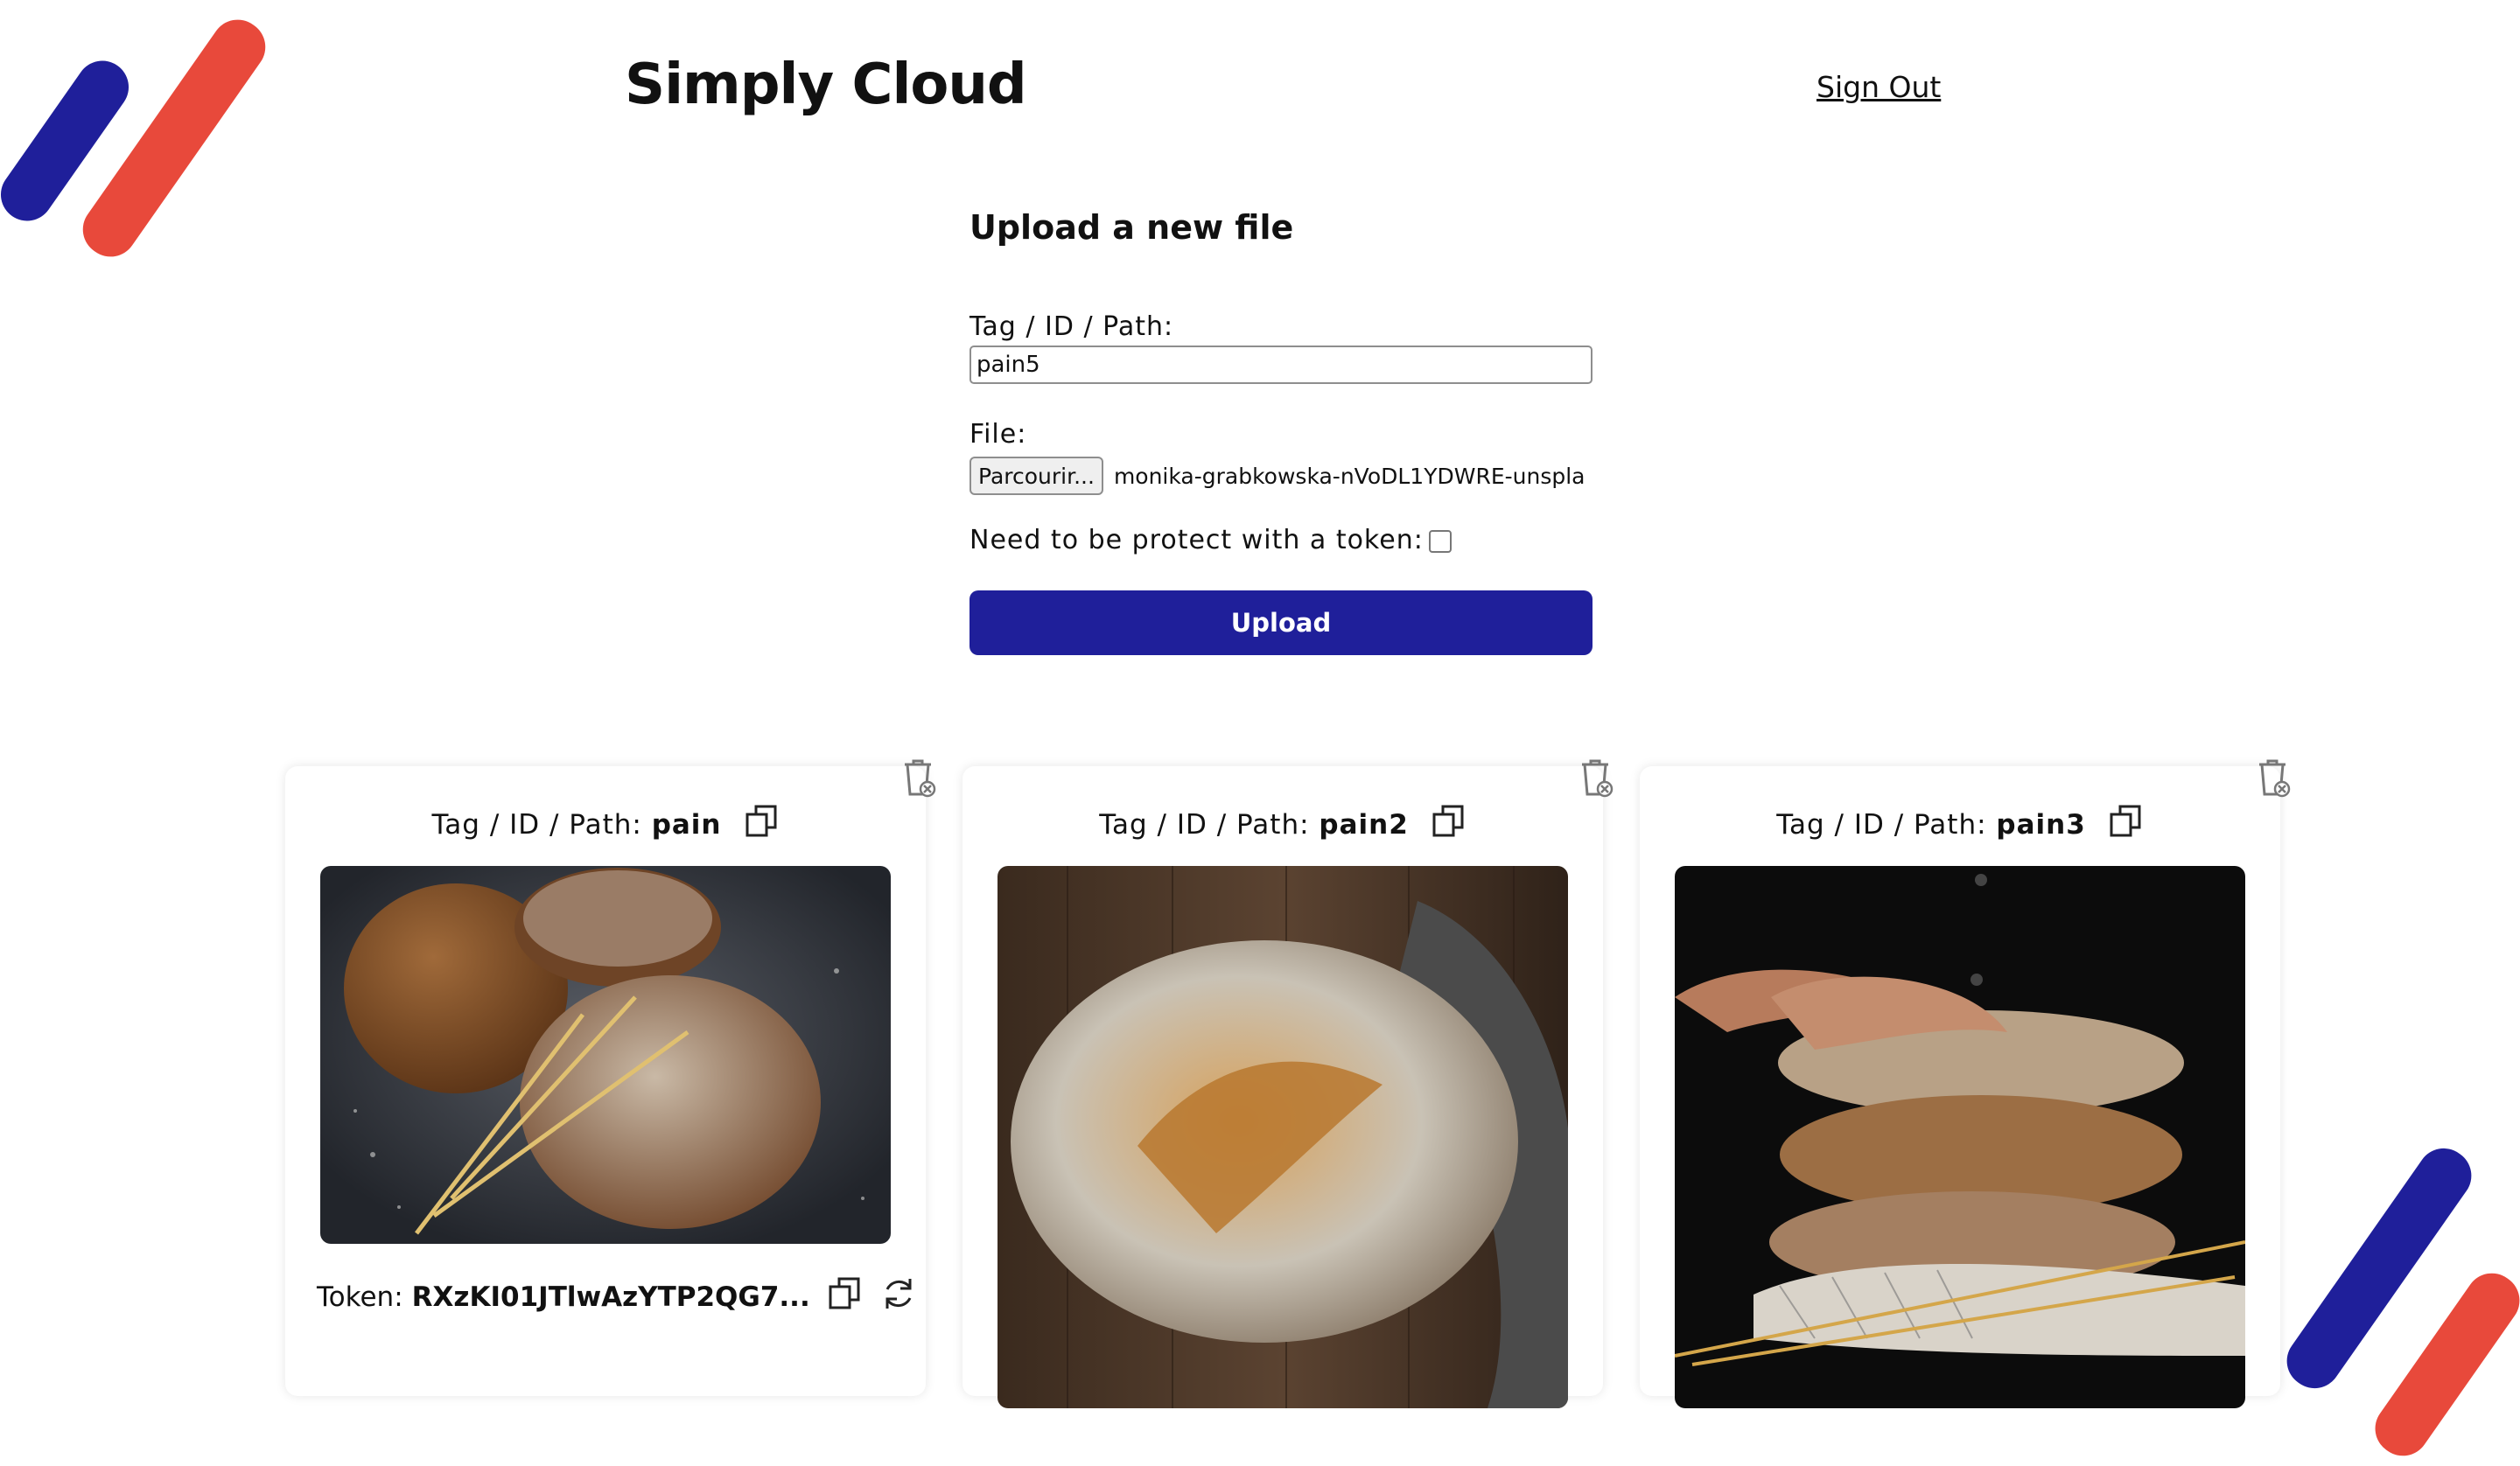 Image resolution: width=2520 pixels, height=1466 pixels. What do you see at coordinates (686, 825) in the screenshot?
I see `card-path-value: pain` at bounding box center [686, 825].